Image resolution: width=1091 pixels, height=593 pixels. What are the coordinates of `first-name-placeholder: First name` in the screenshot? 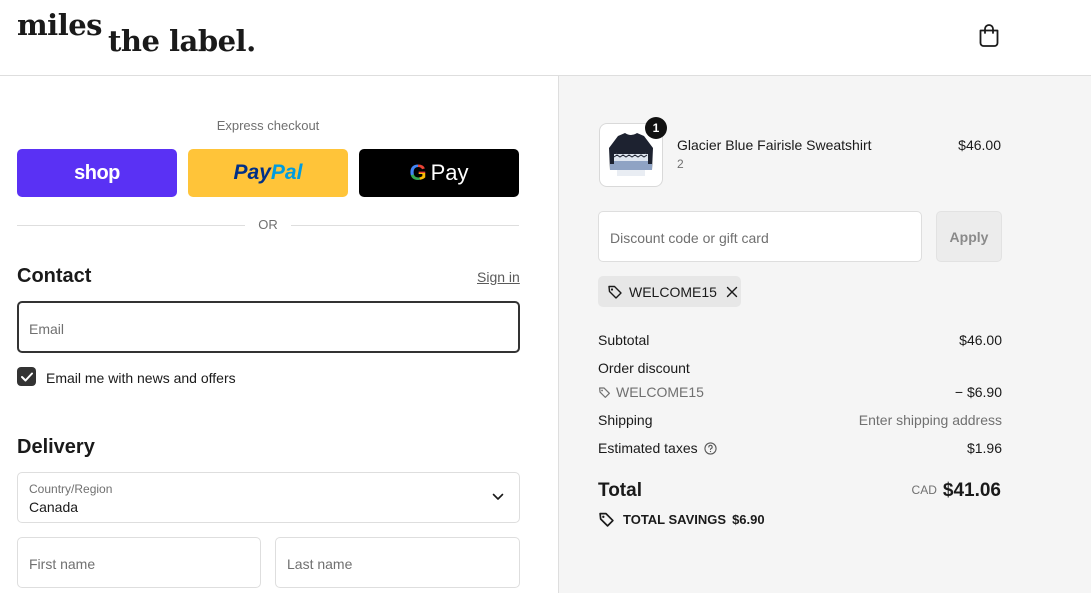 It's located at (62, 564).